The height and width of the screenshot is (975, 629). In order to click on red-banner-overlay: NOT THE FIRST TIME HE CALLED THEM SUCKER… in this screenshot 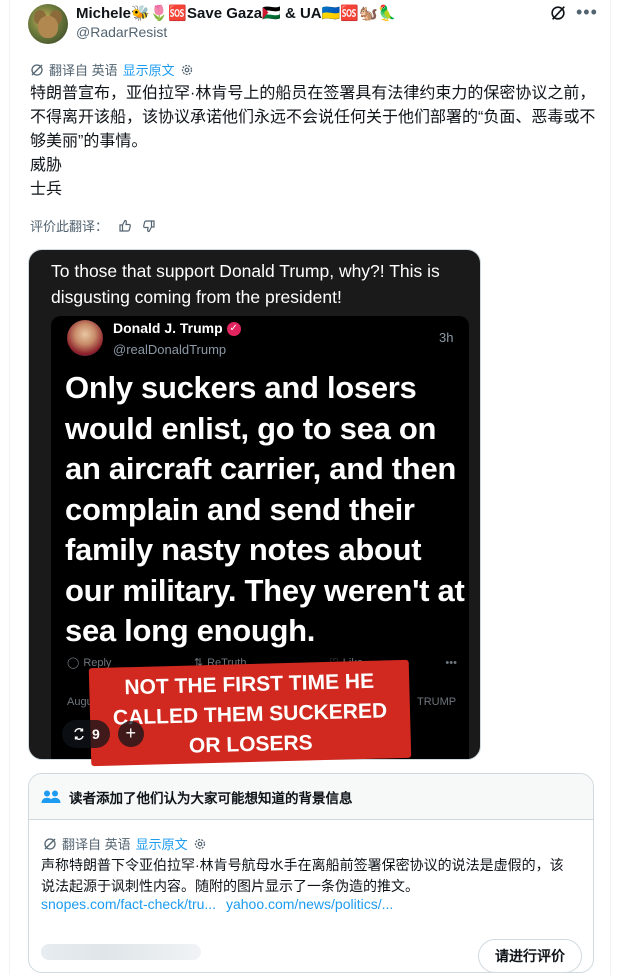, I will do `click(250, 713)`.